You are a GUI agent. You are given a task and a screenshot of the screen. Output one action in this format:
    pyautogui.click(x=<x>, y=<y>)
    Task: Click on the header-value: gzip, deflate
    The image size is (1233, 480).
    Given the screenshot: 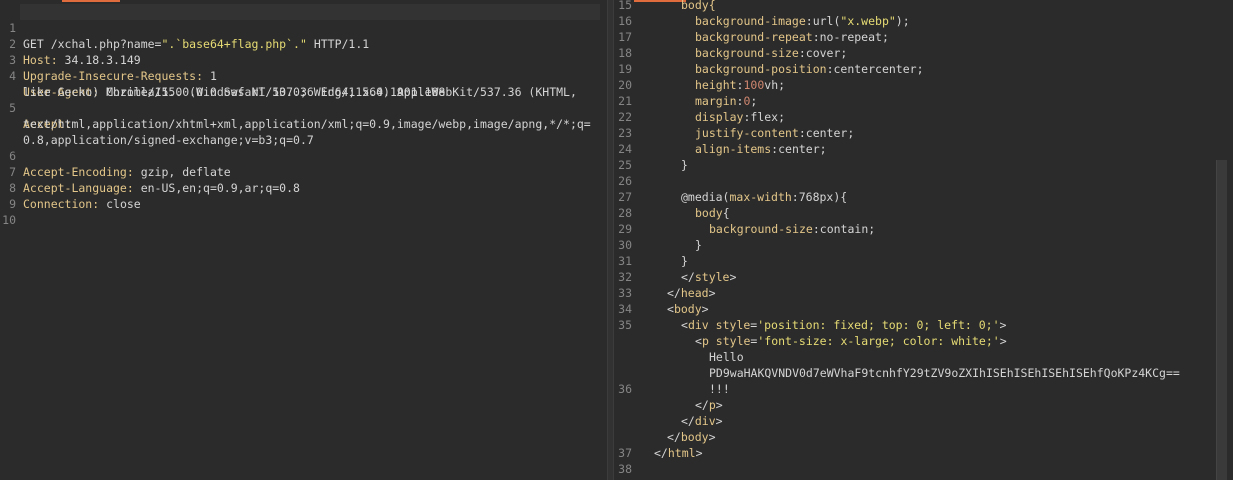 What is the action you would take?
    pyautogui.click(x=182, y=172)
    